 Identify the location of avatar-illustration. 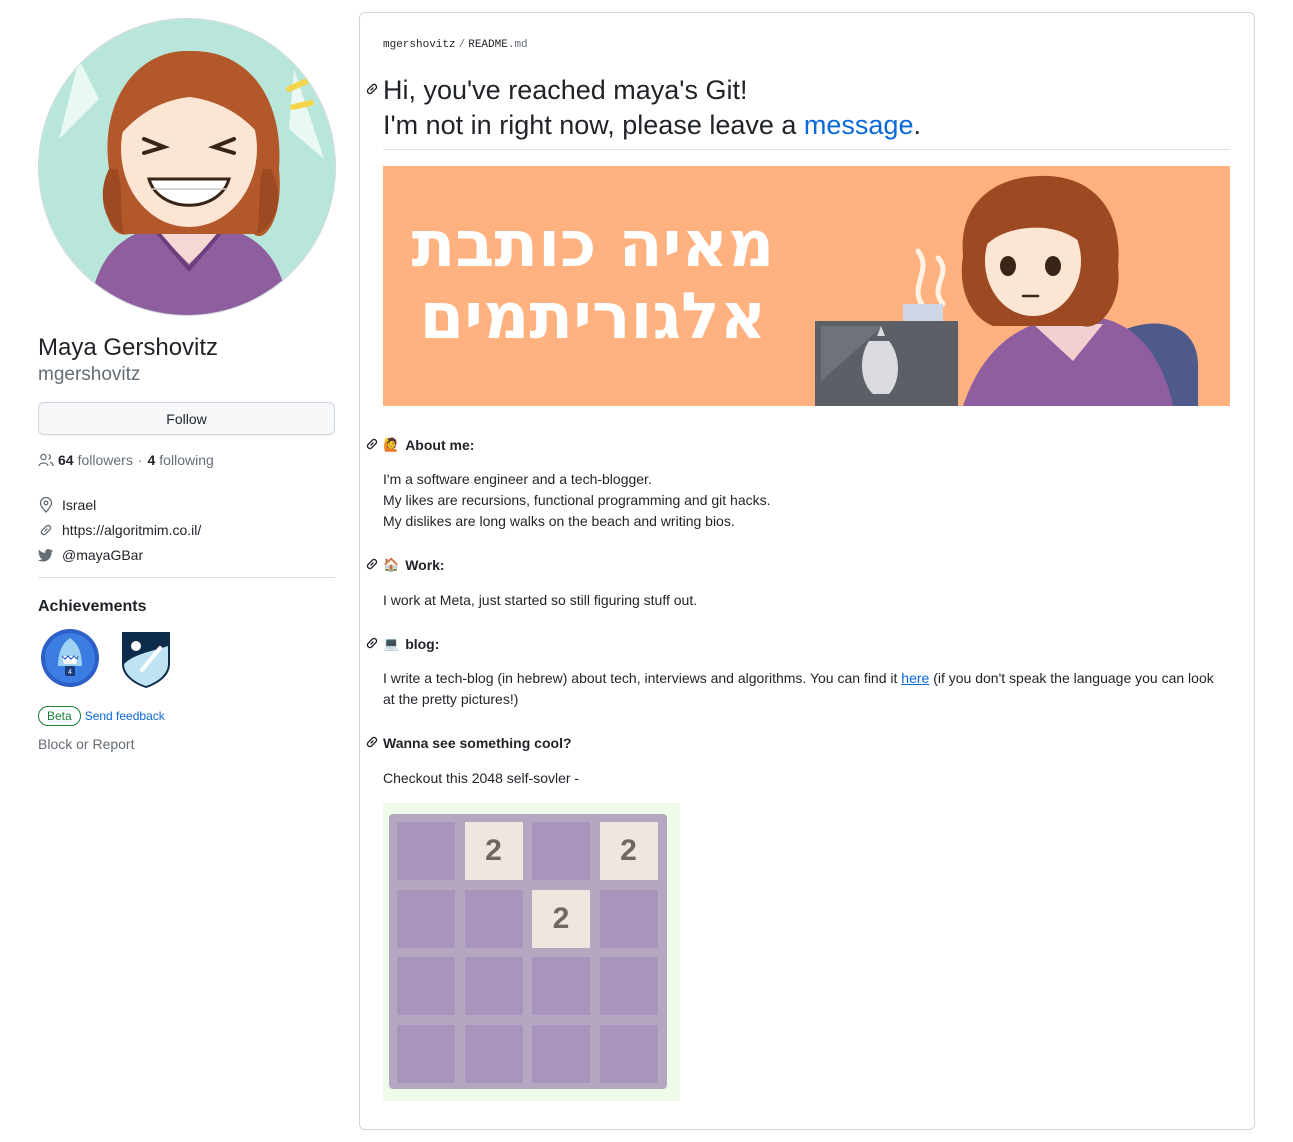
(187, 167).